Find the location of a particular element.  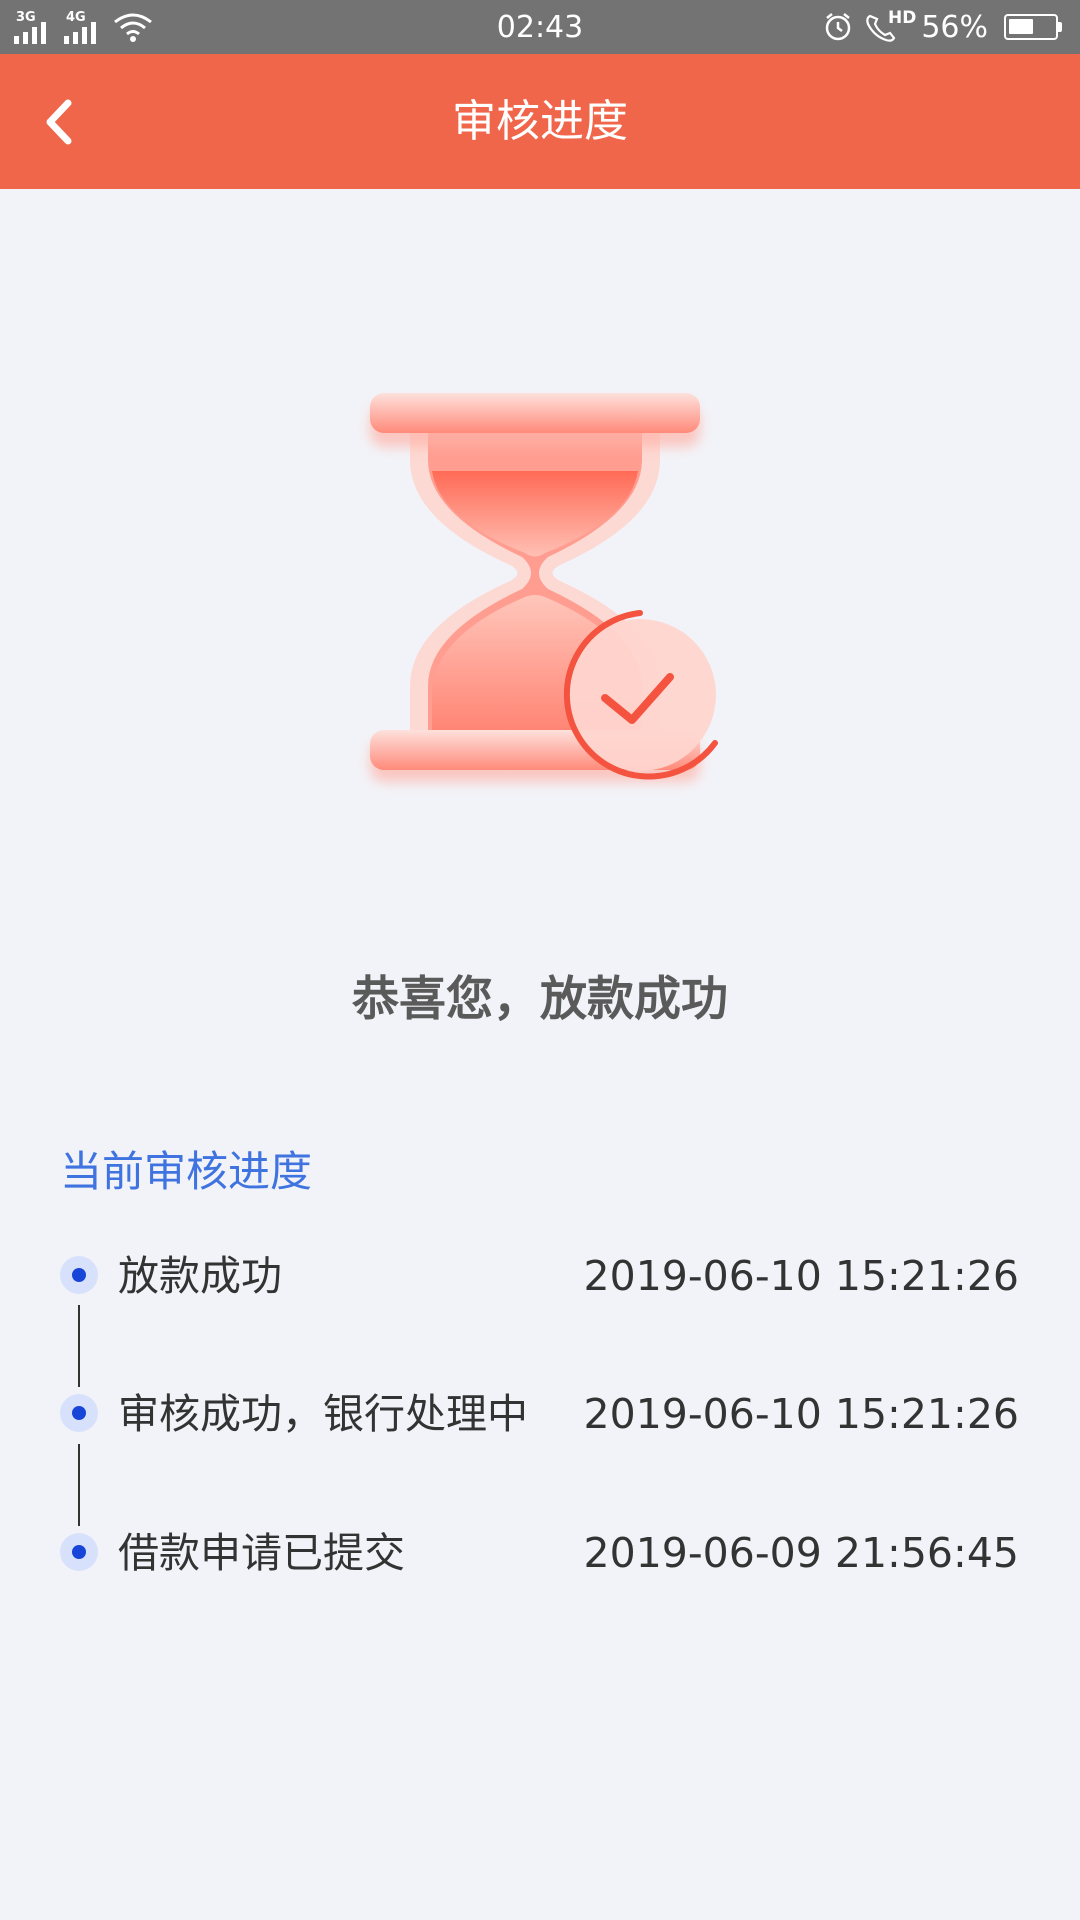

battery-tip is located at coordinates (1060, 27).